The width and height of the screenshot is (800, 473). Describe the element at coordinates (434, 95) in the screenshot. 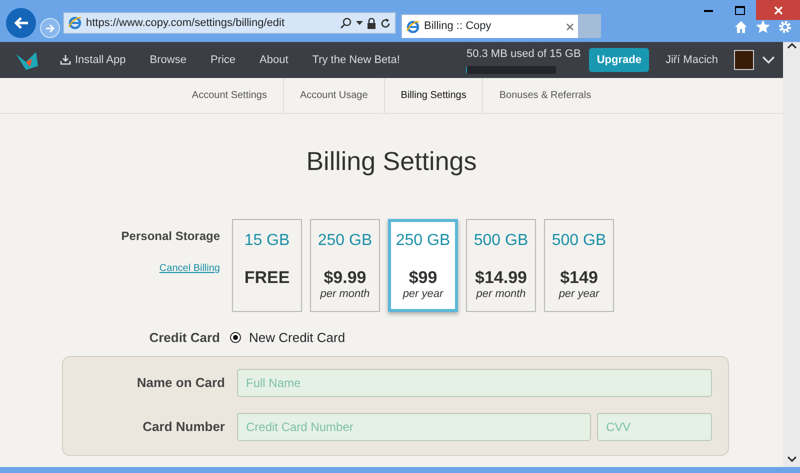

I see `subnav-tab: Billing Settings` at that location.